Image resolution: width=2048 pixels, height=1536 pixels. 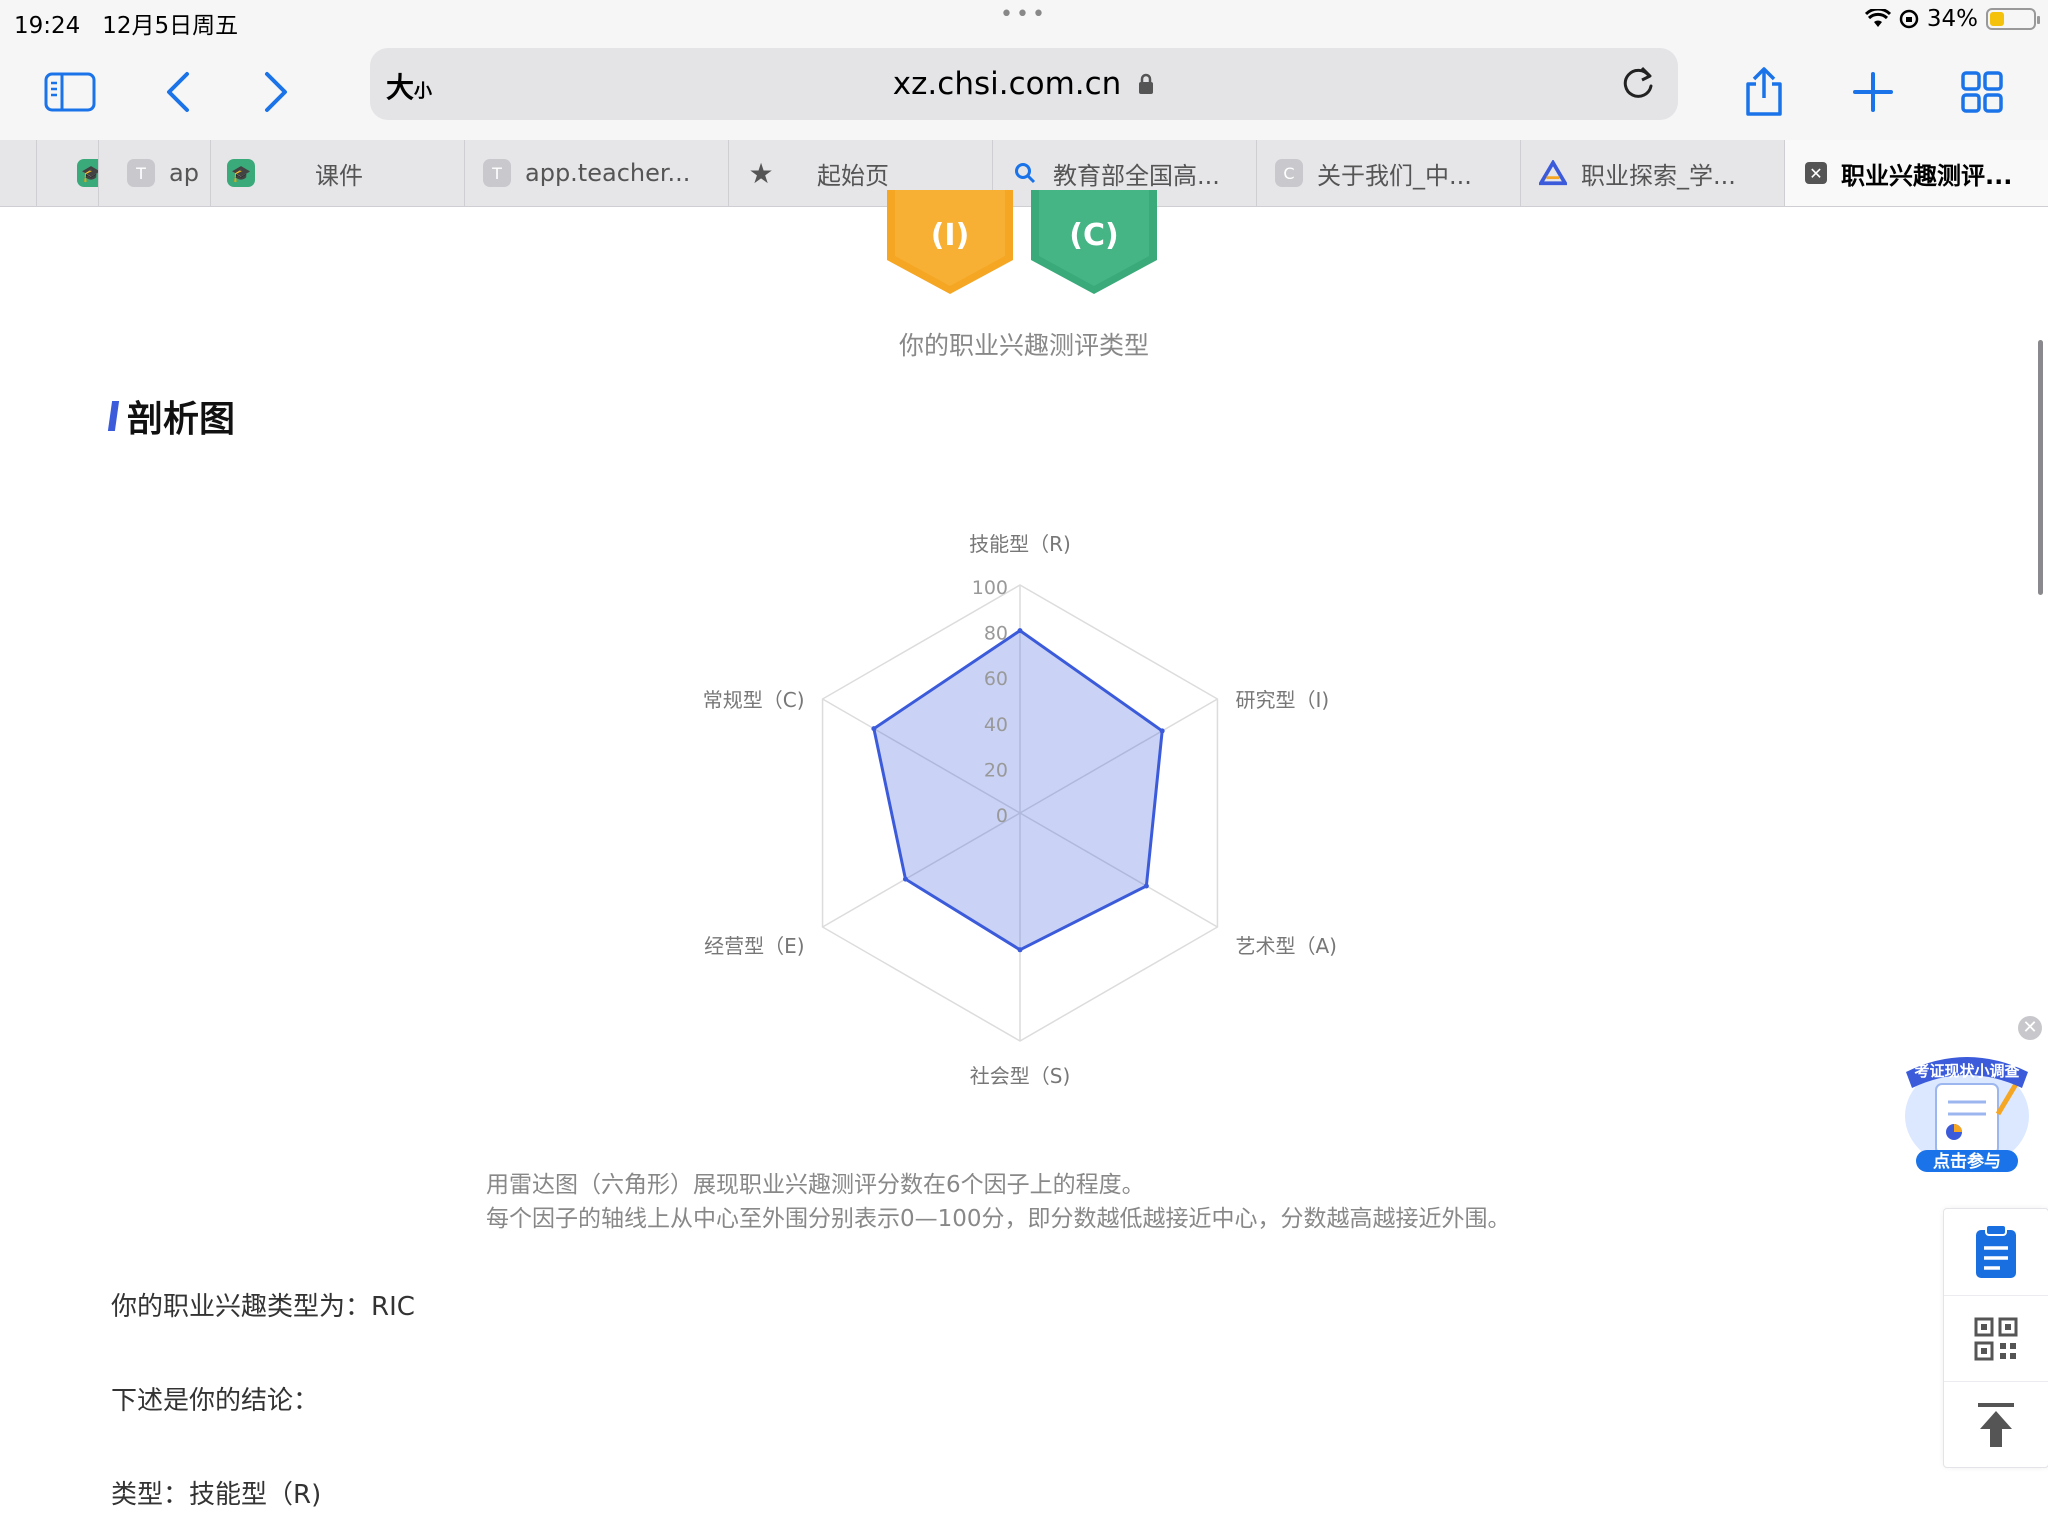 I want to click on status-time: 19:24 12月5日周五, so click(x=126, y=26).